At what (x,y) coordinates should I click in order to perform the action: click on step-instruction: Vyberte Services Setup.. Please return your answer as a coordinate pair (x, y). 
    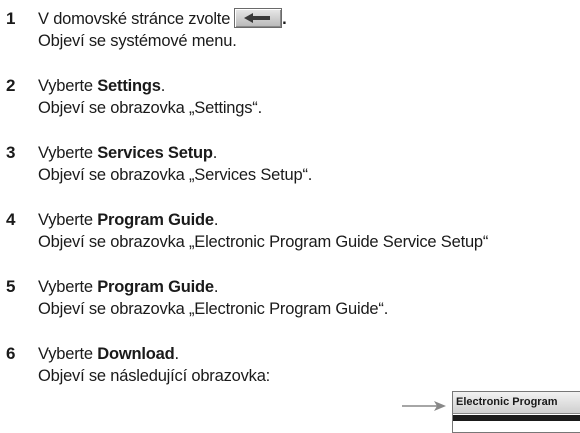
    Looking at the image, I should click on (127, 153).